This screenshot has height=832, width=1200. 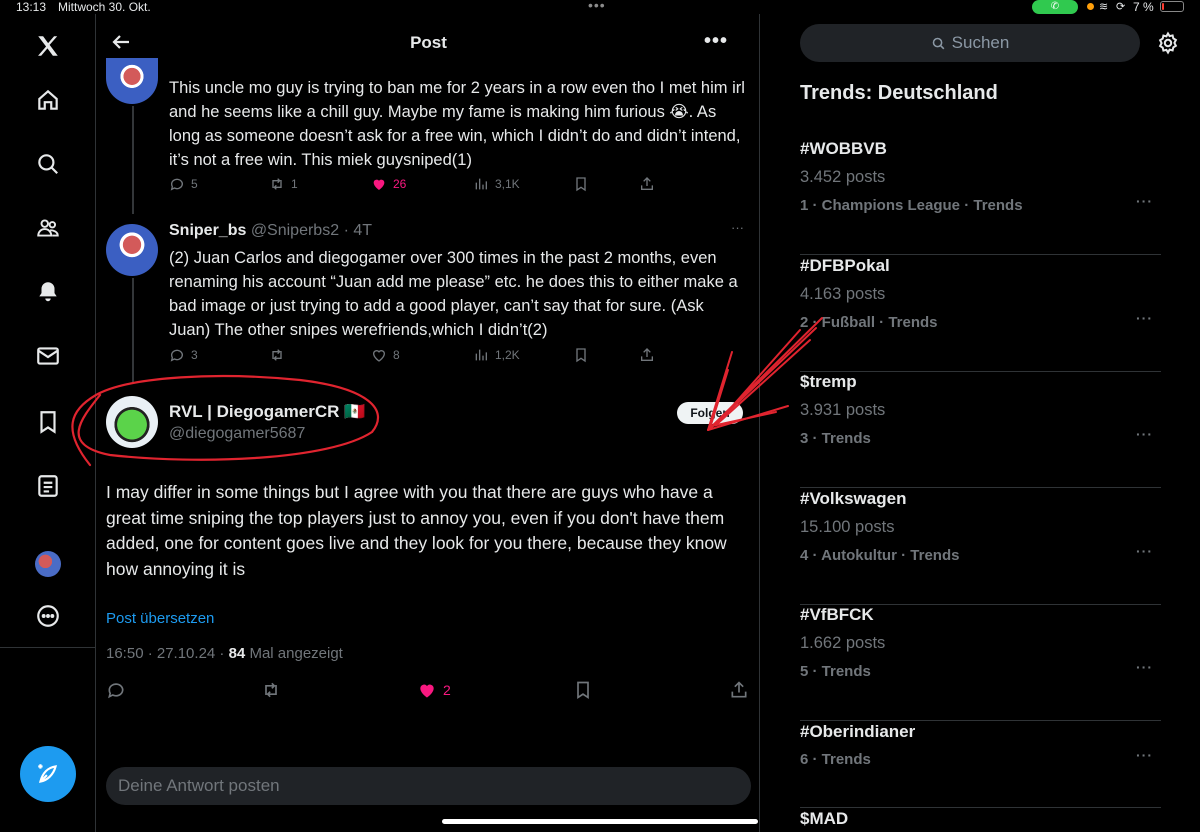 What do you see at coordinates (379, 184) in the screenshot?
I see `heart-filled-icon` at bounding box center [379, 184].